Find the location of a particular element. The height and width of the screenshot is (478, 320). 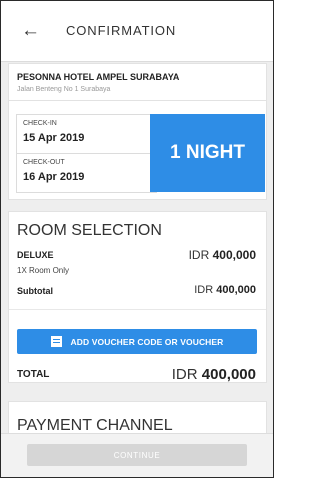

total-currency: IDR is located at coordinates (184, 374).